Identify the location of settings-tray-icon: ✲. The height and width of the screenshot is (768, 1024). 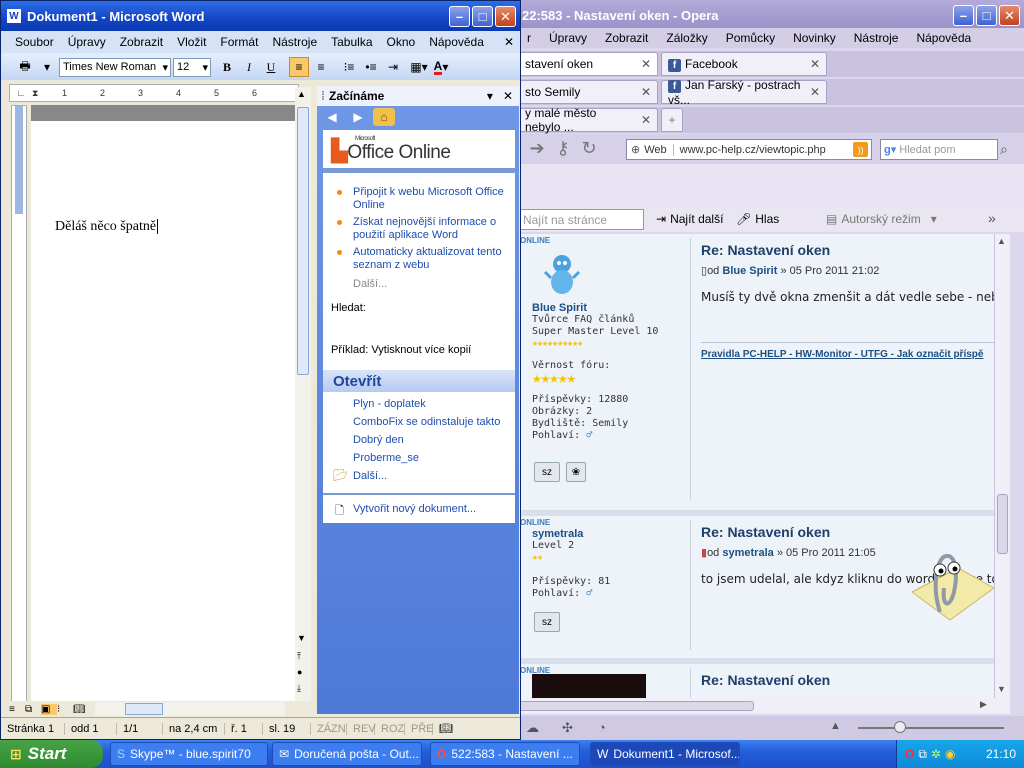
(936, 754).